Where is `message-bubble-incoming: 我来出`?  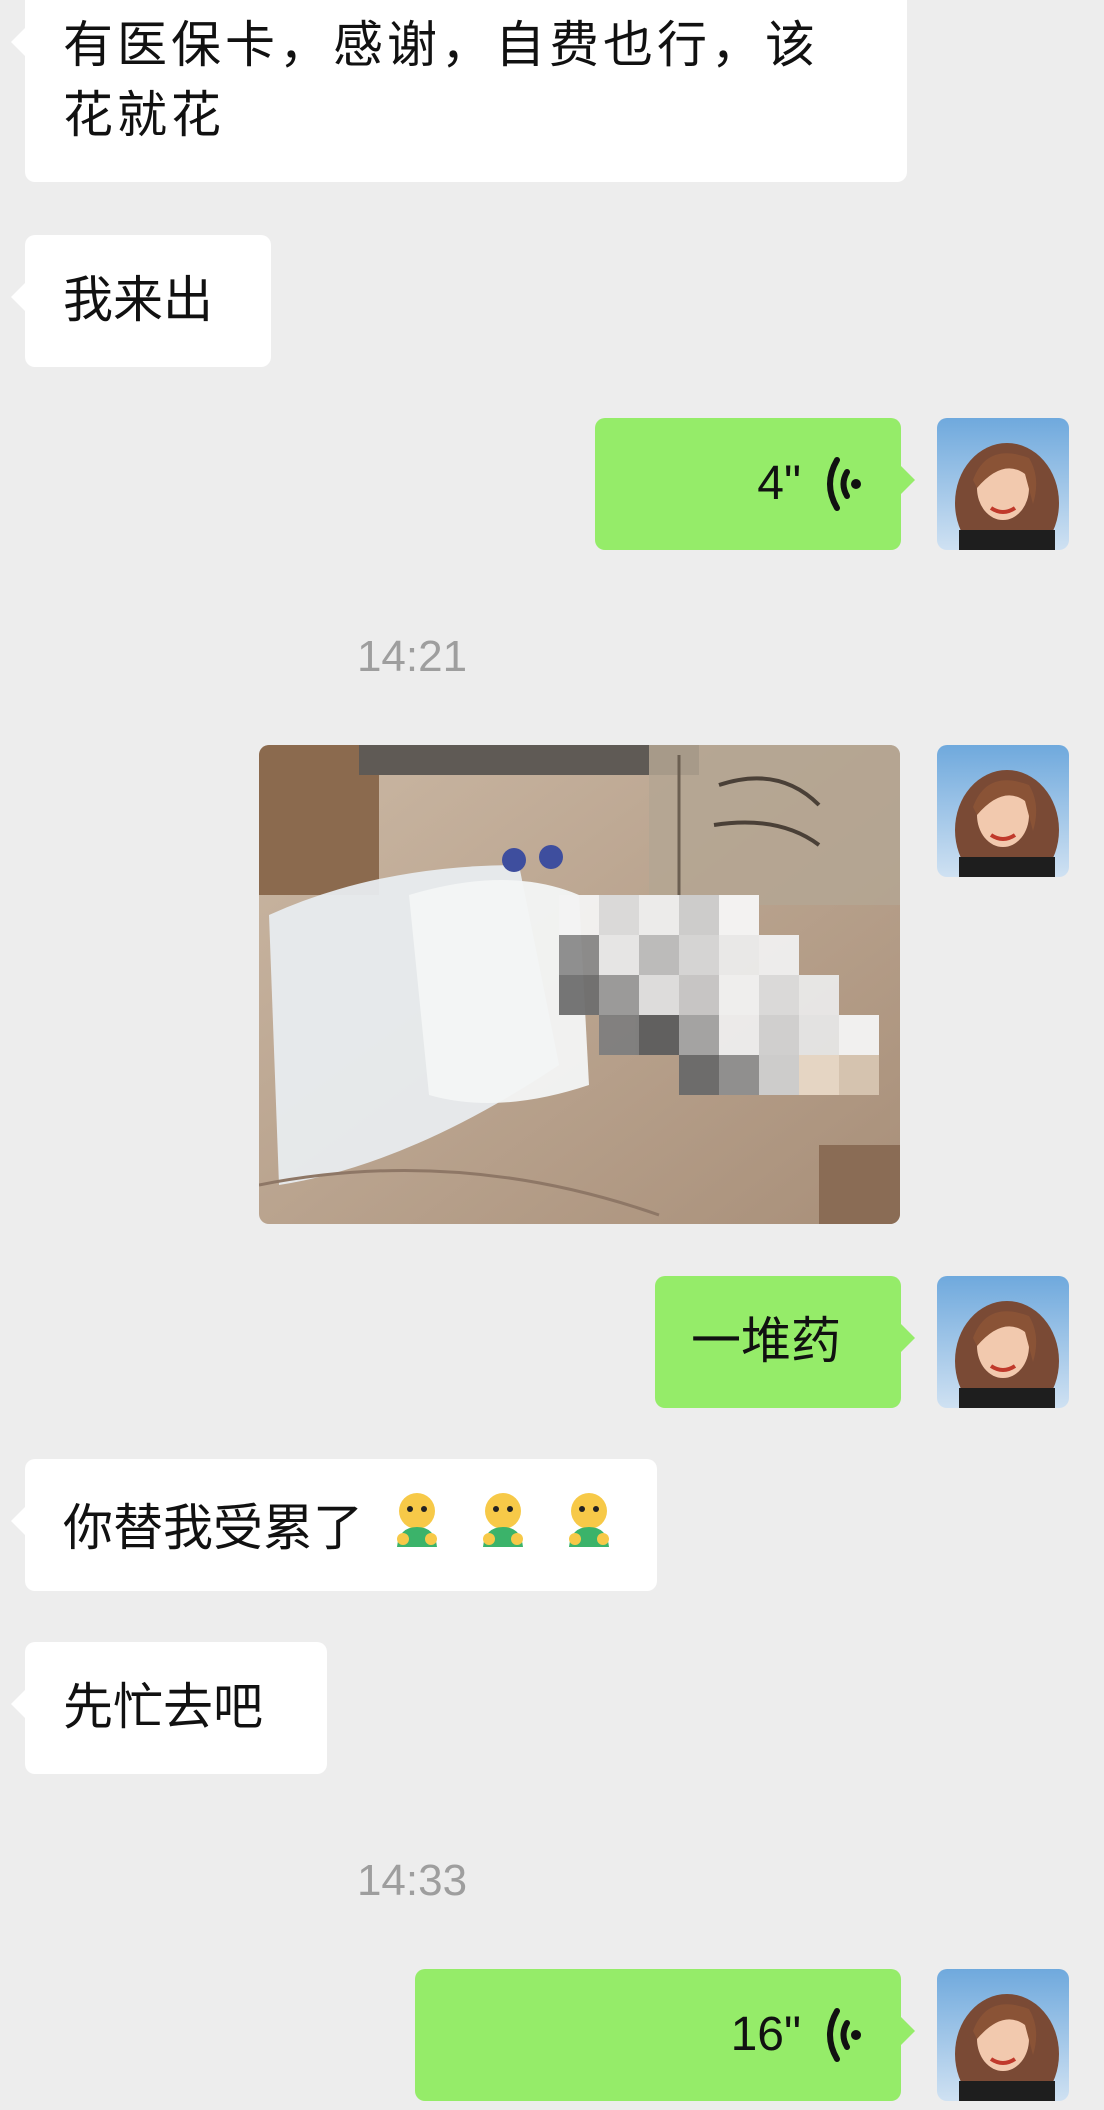 message-bubble-incoming: 我来出 is located at coordinates (141, 301).